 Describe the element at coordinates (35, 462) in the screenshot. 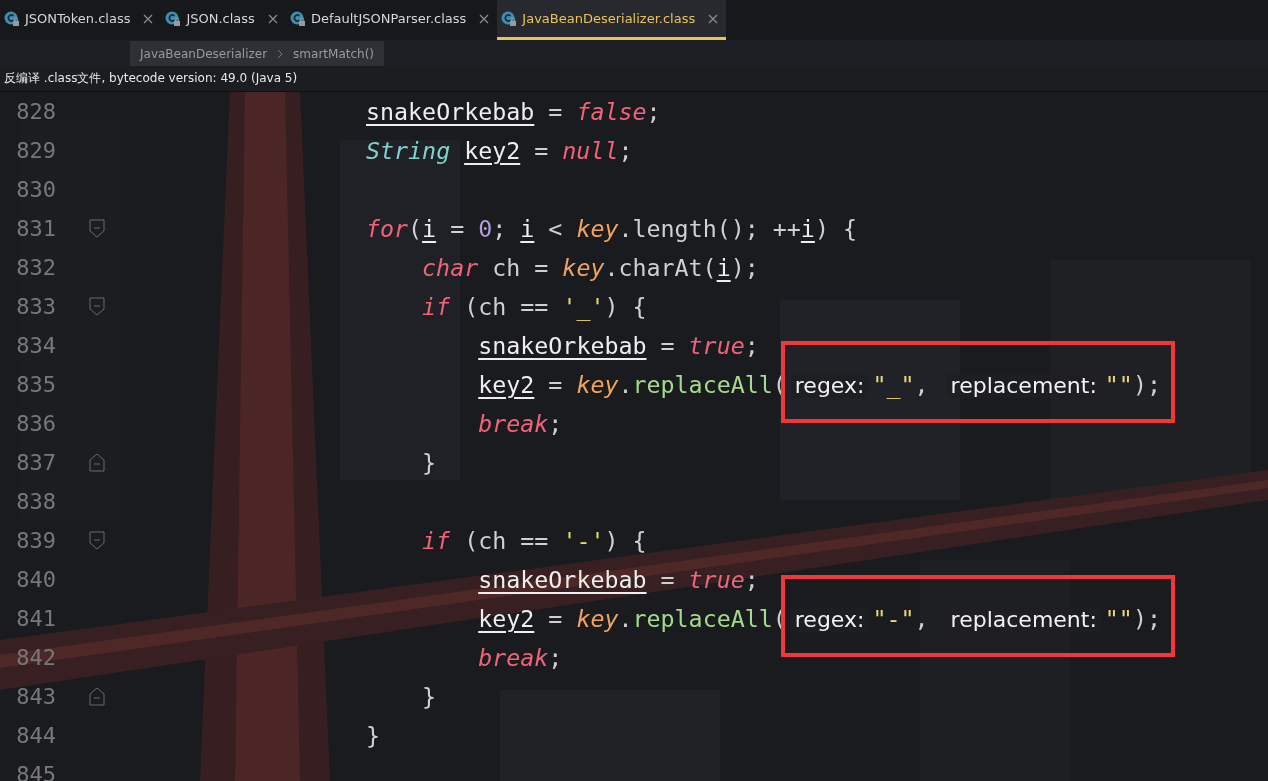

I see `line-number: 837` at that location.